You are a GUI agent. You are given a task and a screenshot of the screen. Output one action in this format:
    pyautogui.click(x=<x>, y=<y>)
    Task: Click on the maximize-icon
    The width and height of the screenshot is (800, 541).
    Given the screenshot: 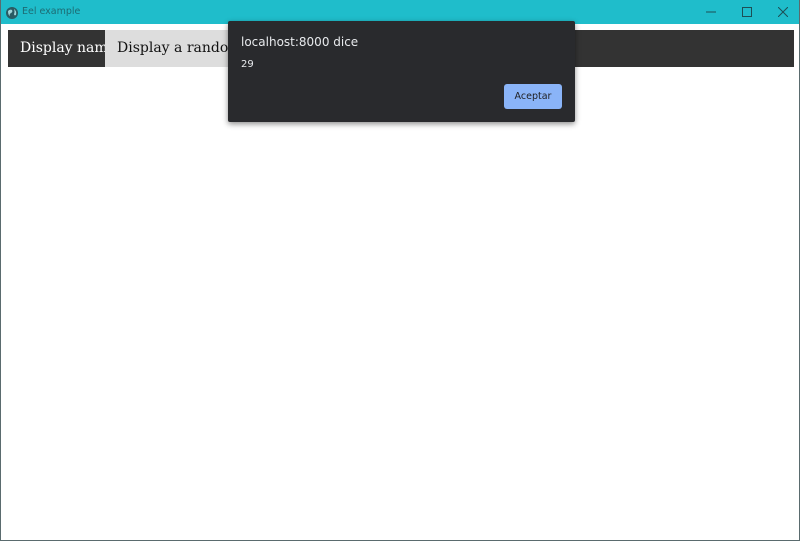 What is the action you would take?
    pyautogui.click(x=747, y=12)
    